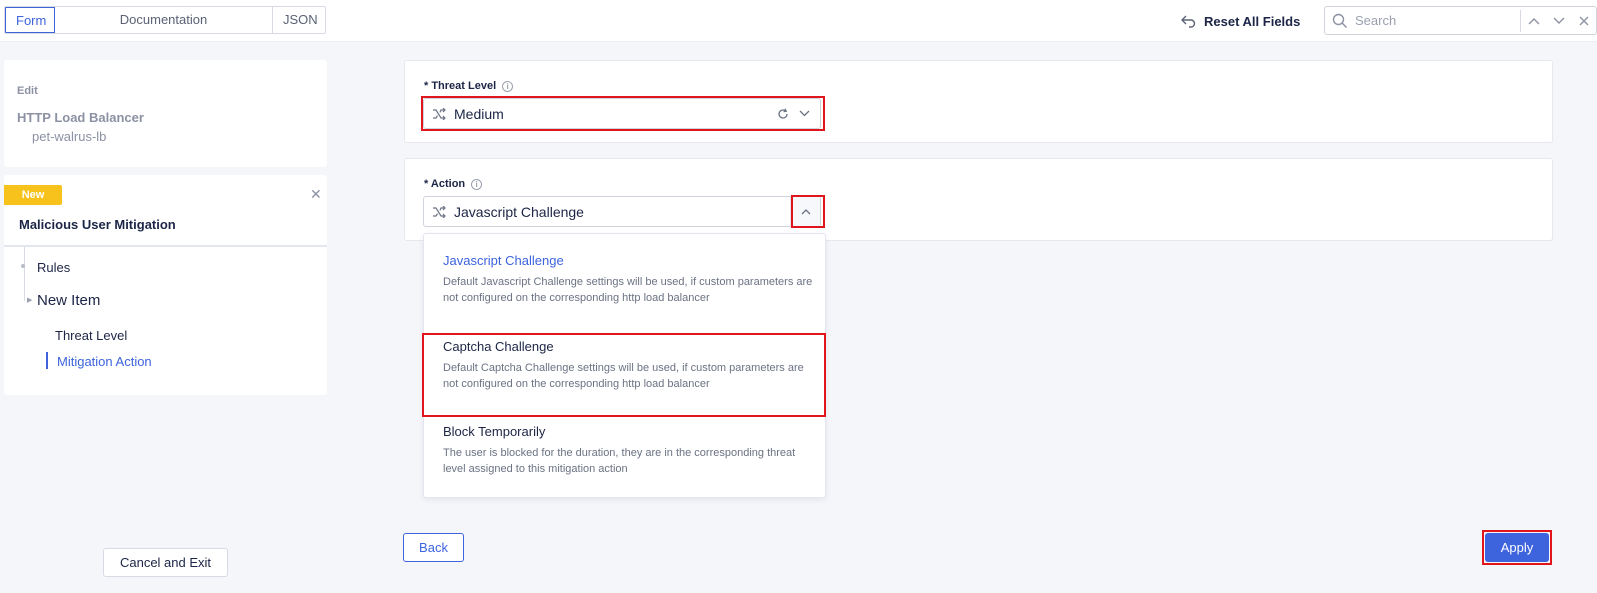  What do you see at coordinates (316, 194) in the screenshot?
I see `close-section-icon: ✕` at bounding box center [316, 194].